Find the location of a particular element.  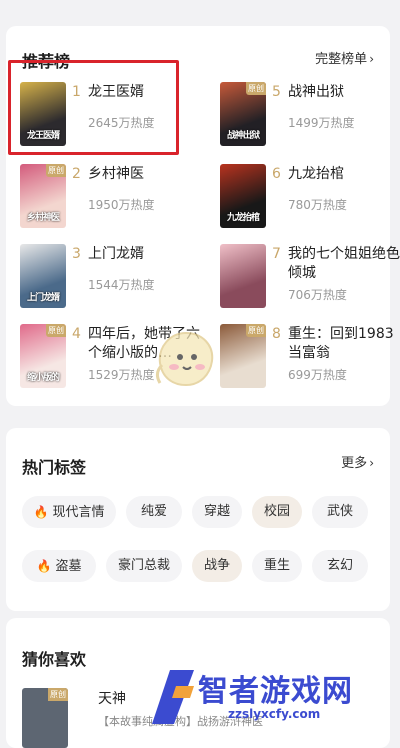

book-rank: 2 is located at coordinates (76, 174).